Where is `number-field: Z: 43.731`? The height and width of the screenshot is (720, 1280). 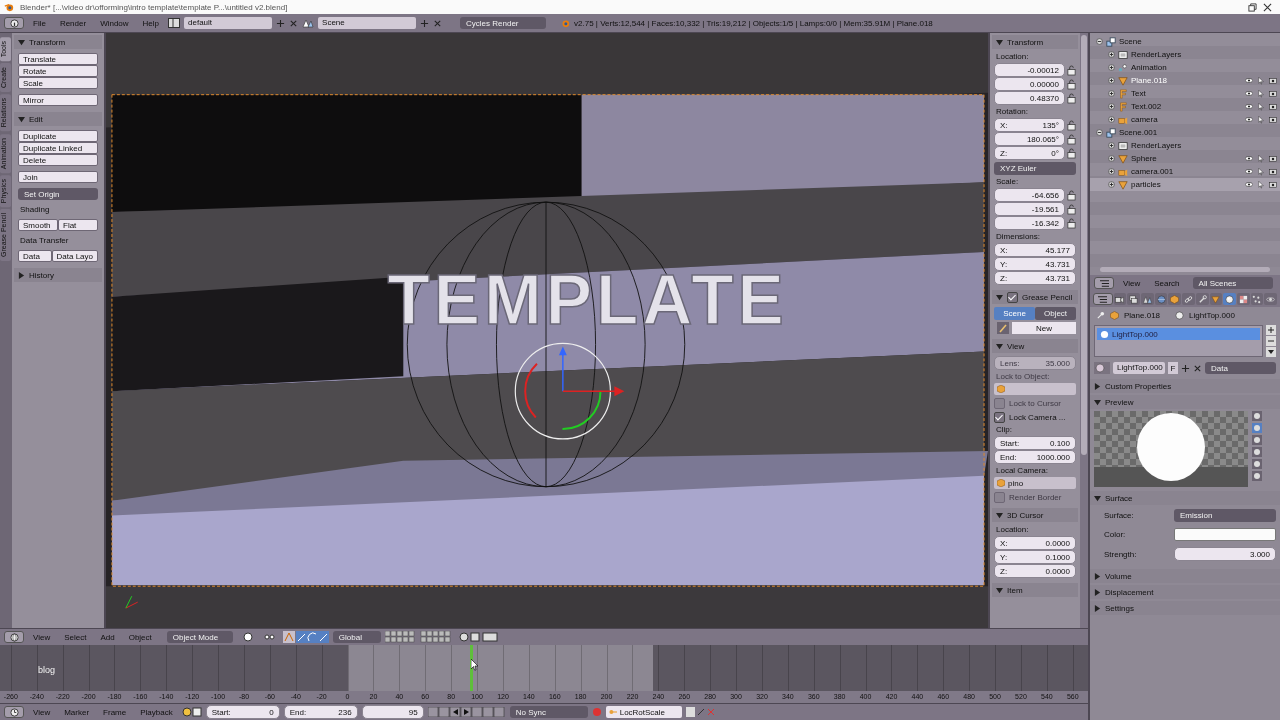 number-field: Z: 43.731 is located at coordinates (1035, 278).